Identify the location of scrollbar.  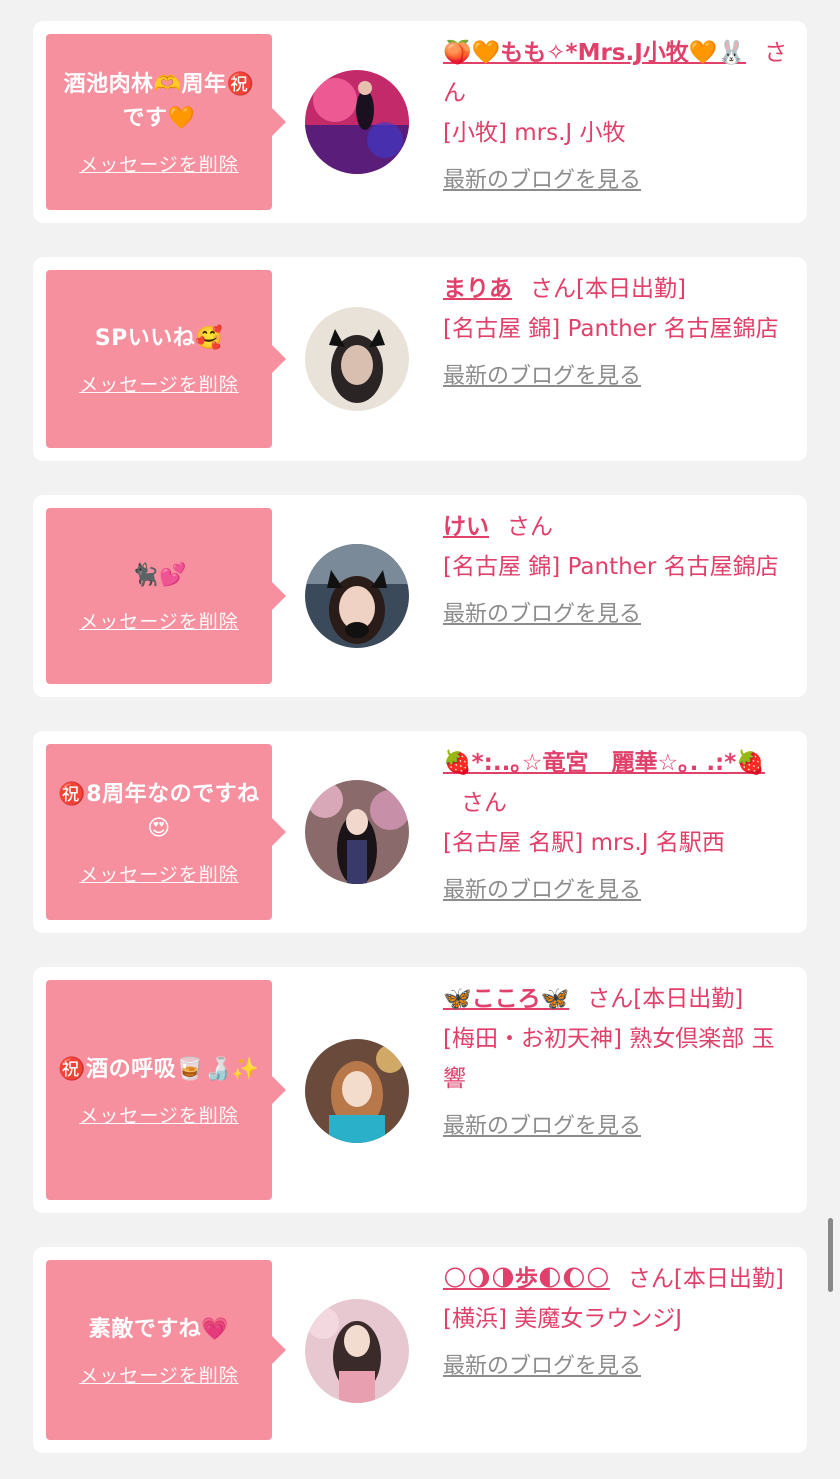
(830, 1255).